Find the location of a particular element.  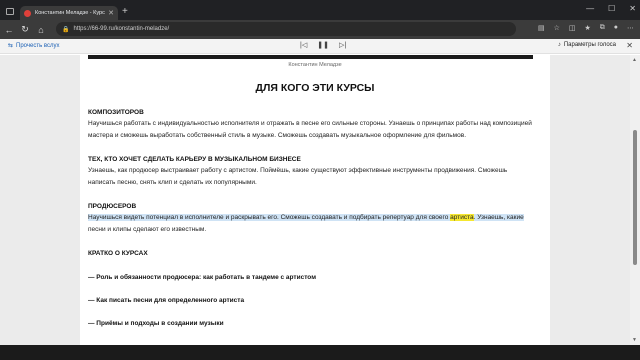

page-heading: ДЛЯ КОГО ЭТИ КУРСЫ is located at coordinates (315, 88).